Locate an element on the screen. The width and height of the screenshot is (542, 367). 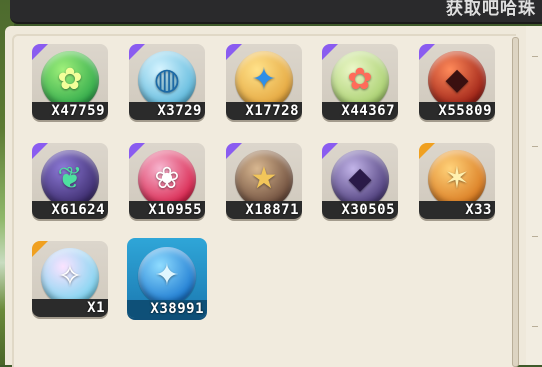
blue-cage-orb-icon: ◍ is located at coordinates (167, 80).